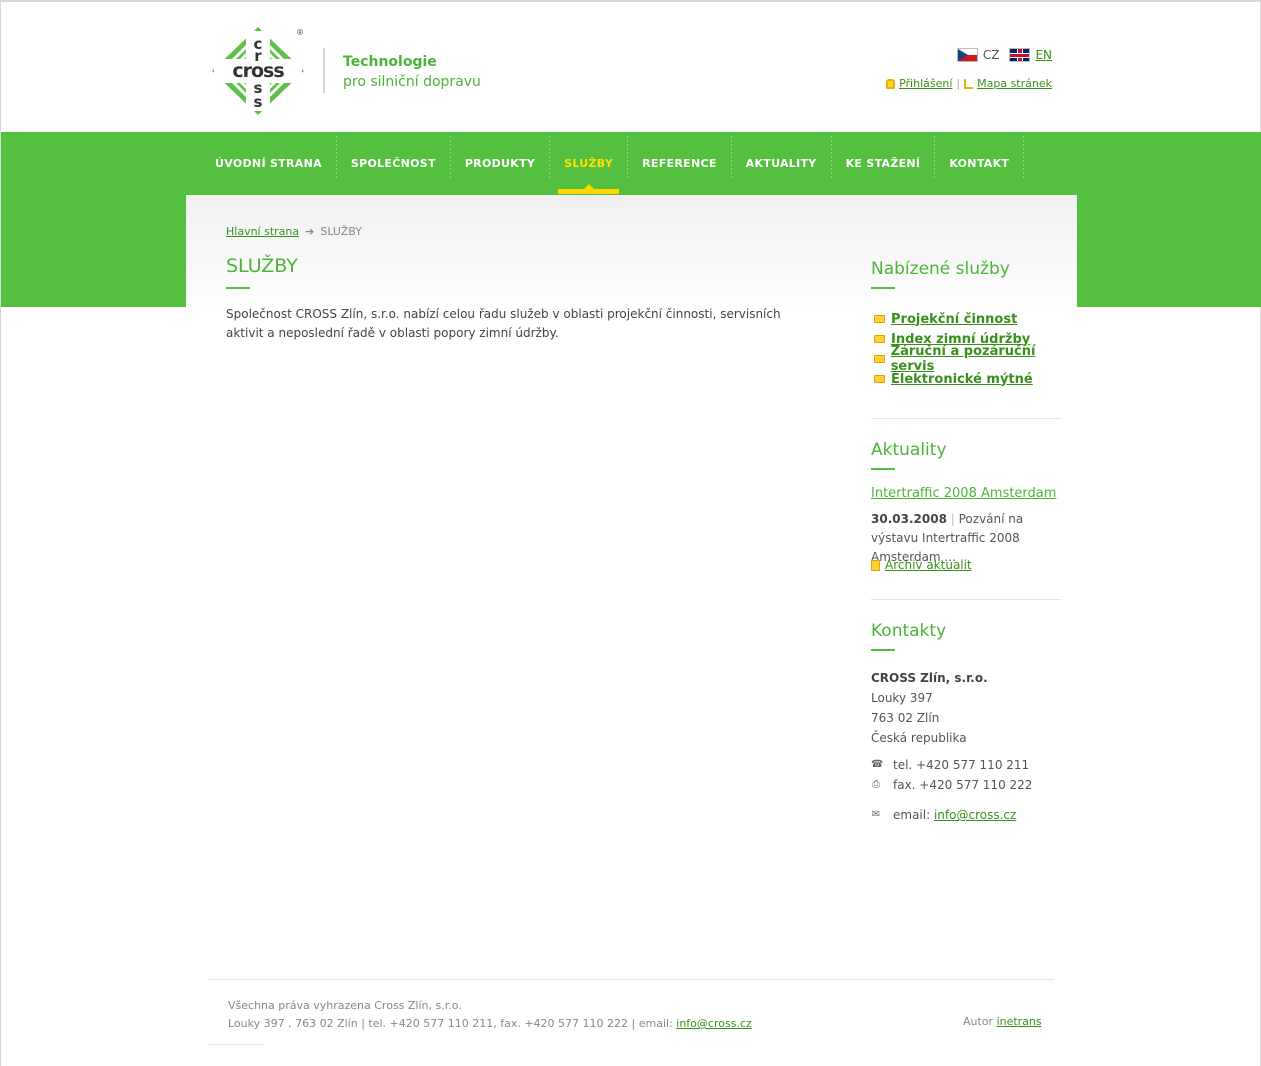 This screenshot has height=1066, width=1261. Describe the element at coordinates (1004, 55) in the screenshot. I see `language-switcher: CZ EN` at that location.